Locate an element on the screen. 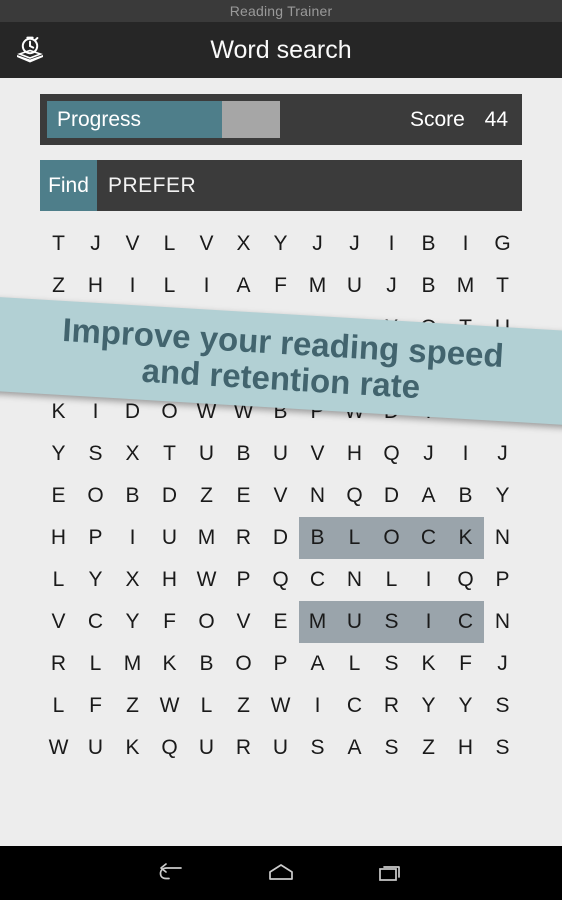 Image resolution: width=562 pixels, height=900 pixels. recents-icon is located at coordinates (391, 873).